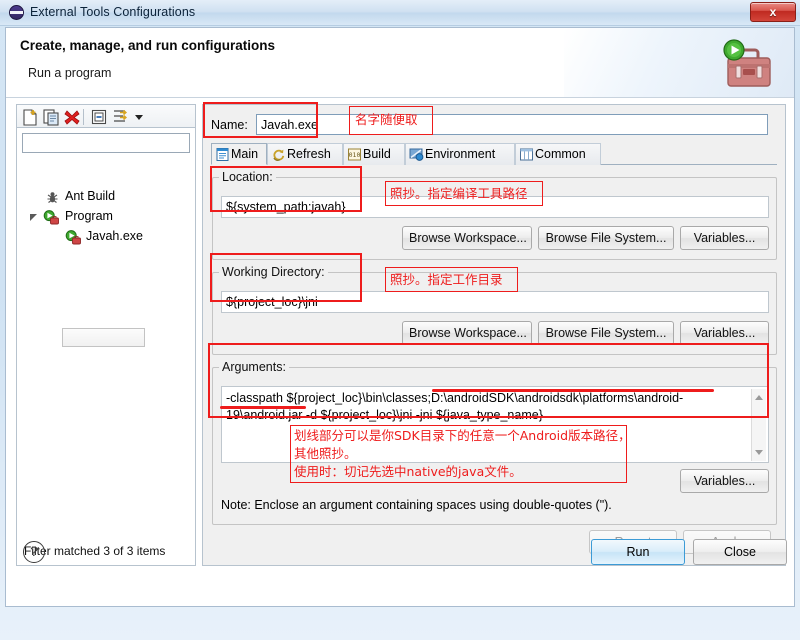 The image size is (800, 640). Describe the element at coordinates (229, 125) in the screenshot. I see `name-label: Name:` at that location.